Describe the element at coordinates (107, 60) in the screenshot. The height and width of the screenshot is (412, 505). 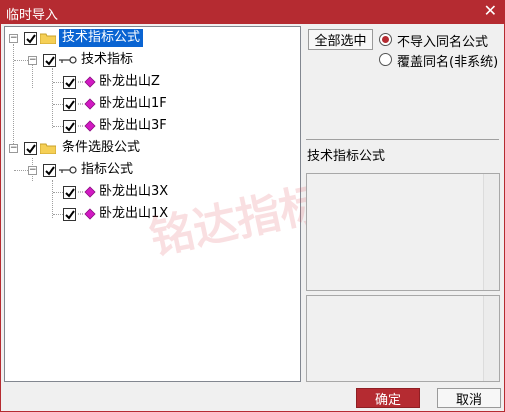
I see `tree-category-label: 技术指标` at that location.